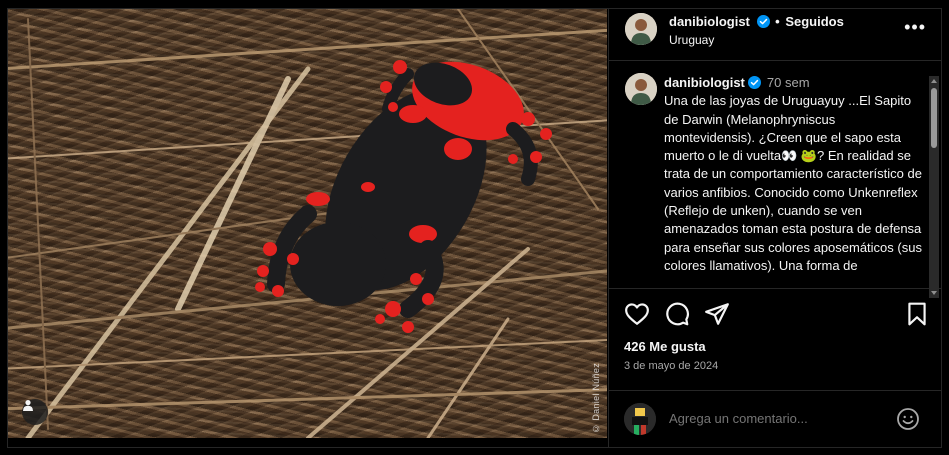 This screenshot has width=949, height=455. Describe the element at coordinates (788, 82) in the screenshot. I see `caption-time: 70 sem` at that location.